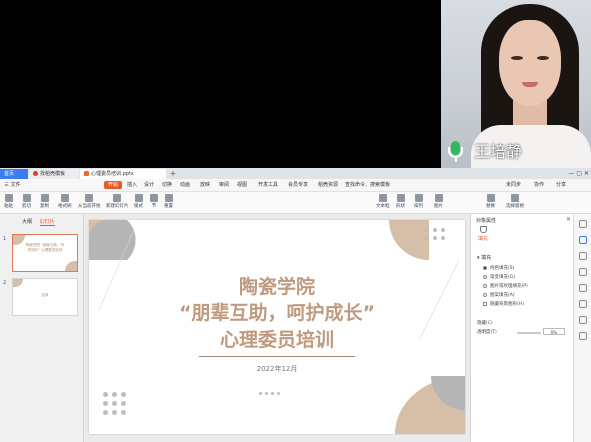  I want to click on replace-button: 替换, so click(490, 201).